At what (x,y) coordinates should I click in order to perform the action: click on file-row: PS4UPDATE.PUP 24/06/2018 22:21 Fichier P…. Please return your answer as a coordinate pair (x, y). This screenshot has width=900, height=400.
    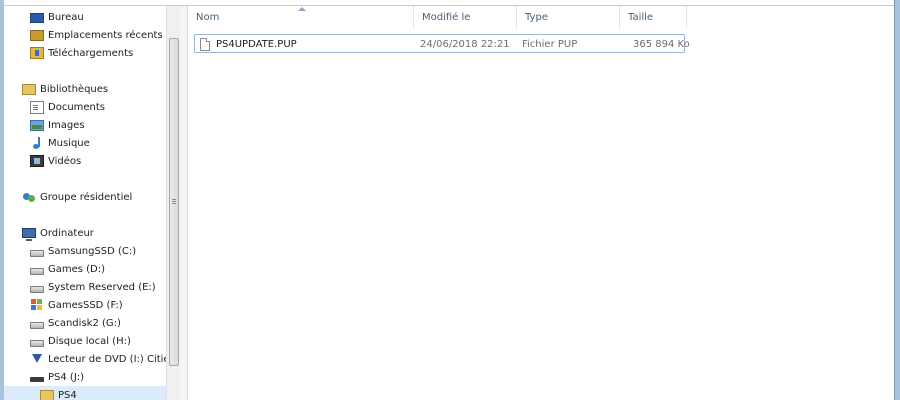
    Looking at the image, I should click on (442, 44).